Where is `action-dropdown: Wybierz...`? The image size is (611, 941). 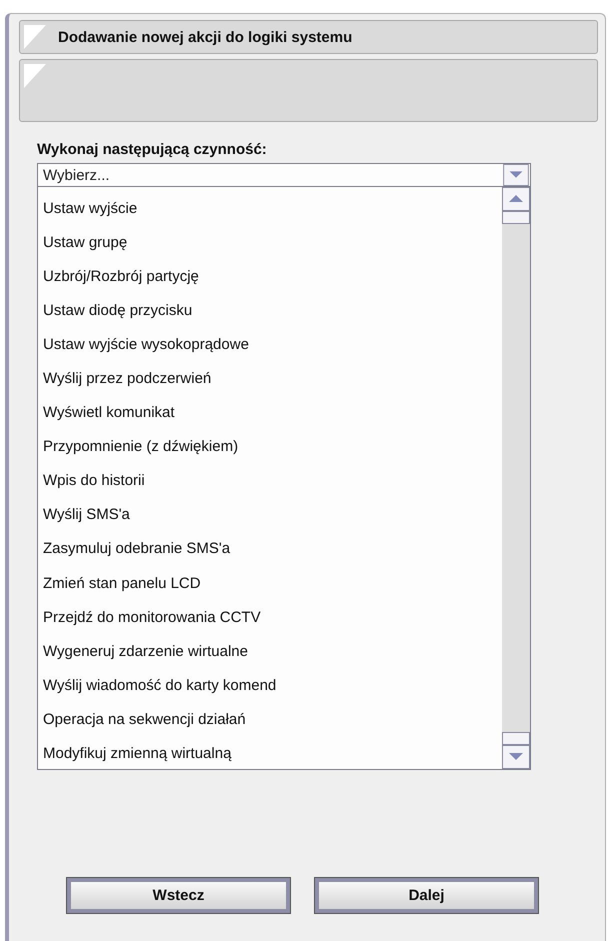
action-dropdown: Wybierz... is located at coordinates (284, 175).